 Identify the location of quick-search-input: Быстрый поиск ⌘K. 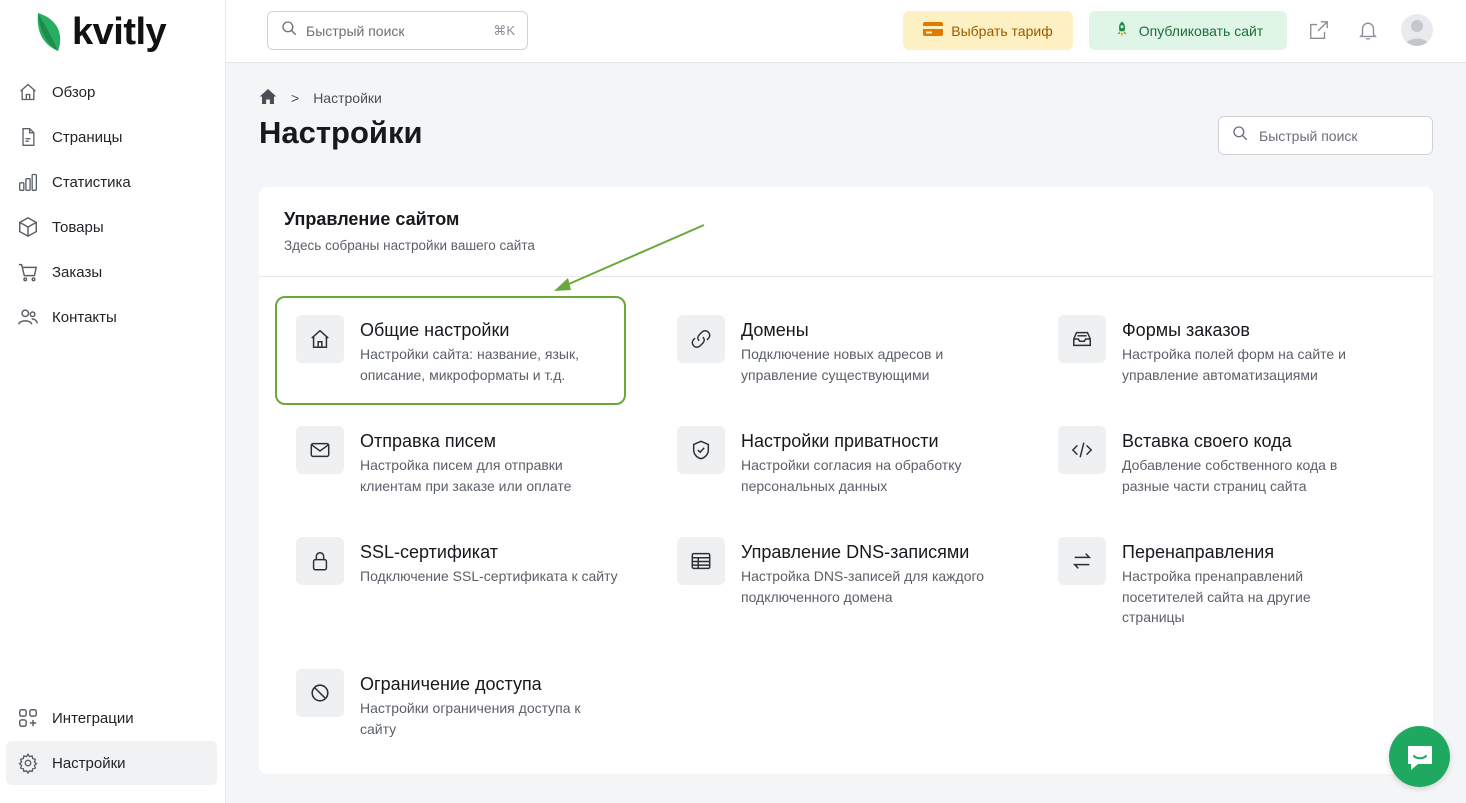
(397, 30).